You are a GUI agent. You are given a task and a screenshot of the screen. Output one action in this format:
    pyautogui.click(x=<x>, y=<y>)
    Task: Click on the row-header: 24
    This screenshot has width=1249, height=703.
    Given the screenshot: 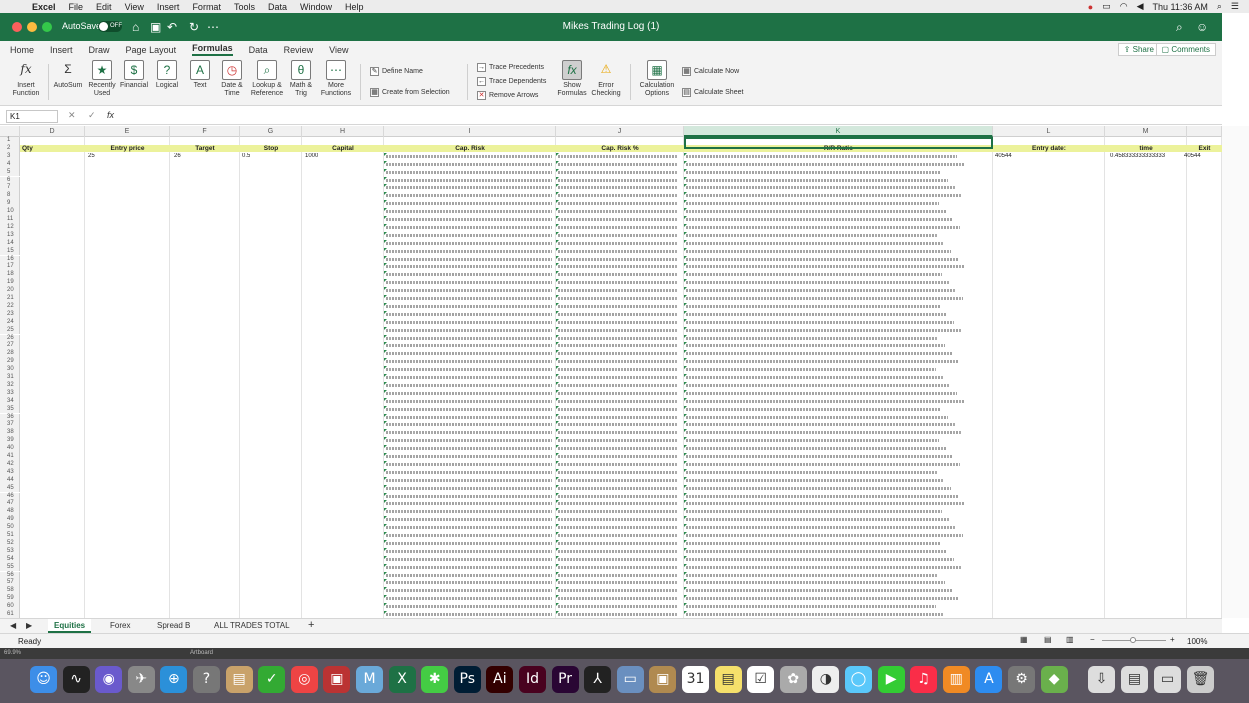 What is the action you would take?
    pyautogui.click(x=10, y=322)
    